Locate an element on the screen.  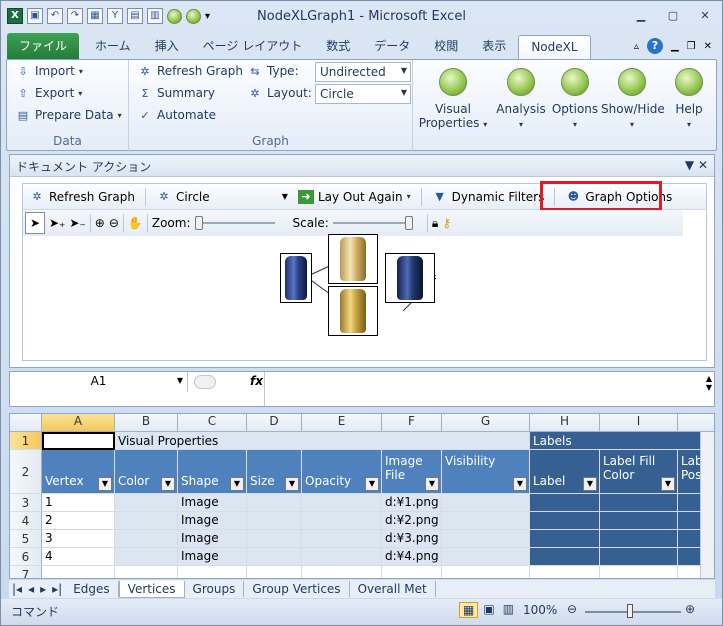
row-header: 5 is located at coordinates (26, 539).